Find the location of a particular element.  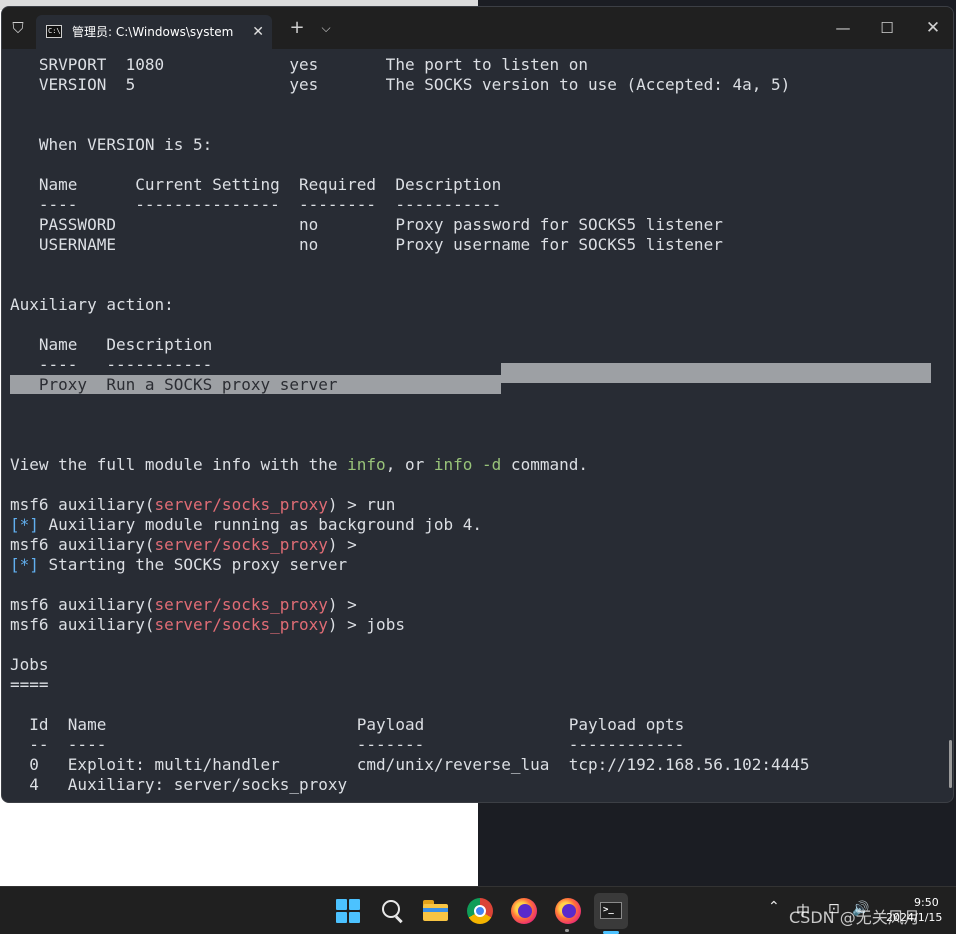

info-command: info is located at coordinates (366, 464).